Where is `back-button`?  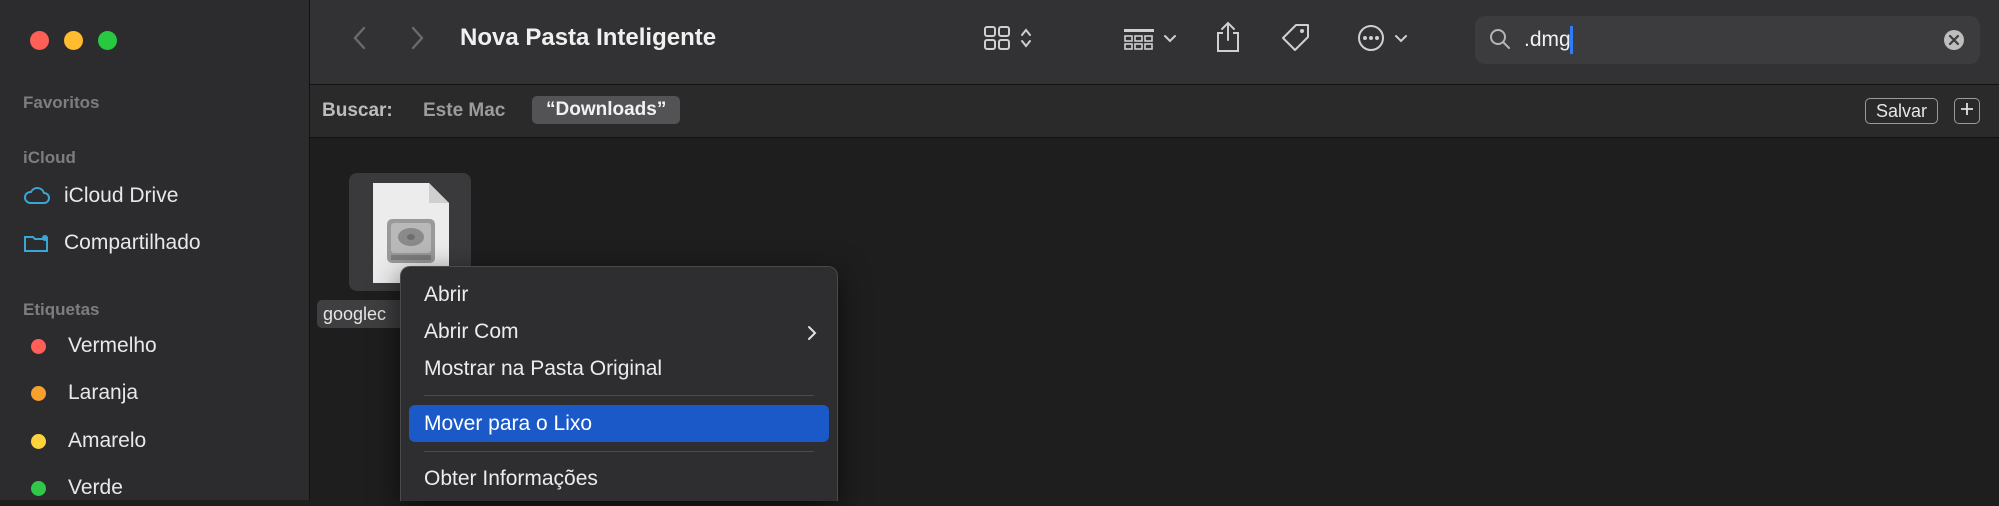
back-button is located at coordinates (360, 40).